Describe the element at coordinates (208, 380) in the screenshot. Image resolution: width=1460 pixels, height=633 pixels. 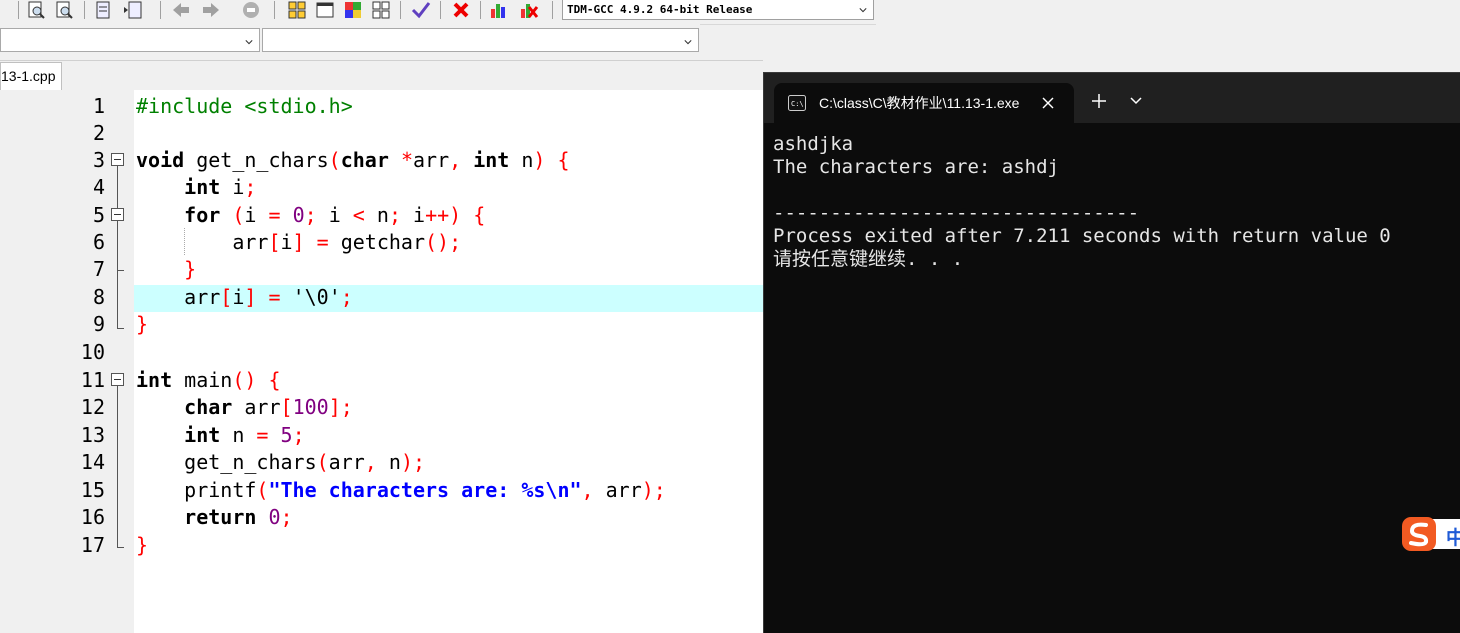
I see `code-line: int main() {` at that location.